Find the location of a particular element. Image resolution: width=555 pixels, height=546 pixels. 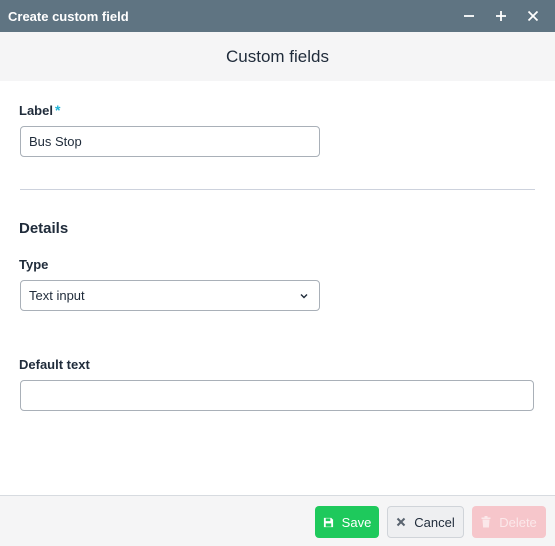

save-button: Save is located at coordinates (347, 522).